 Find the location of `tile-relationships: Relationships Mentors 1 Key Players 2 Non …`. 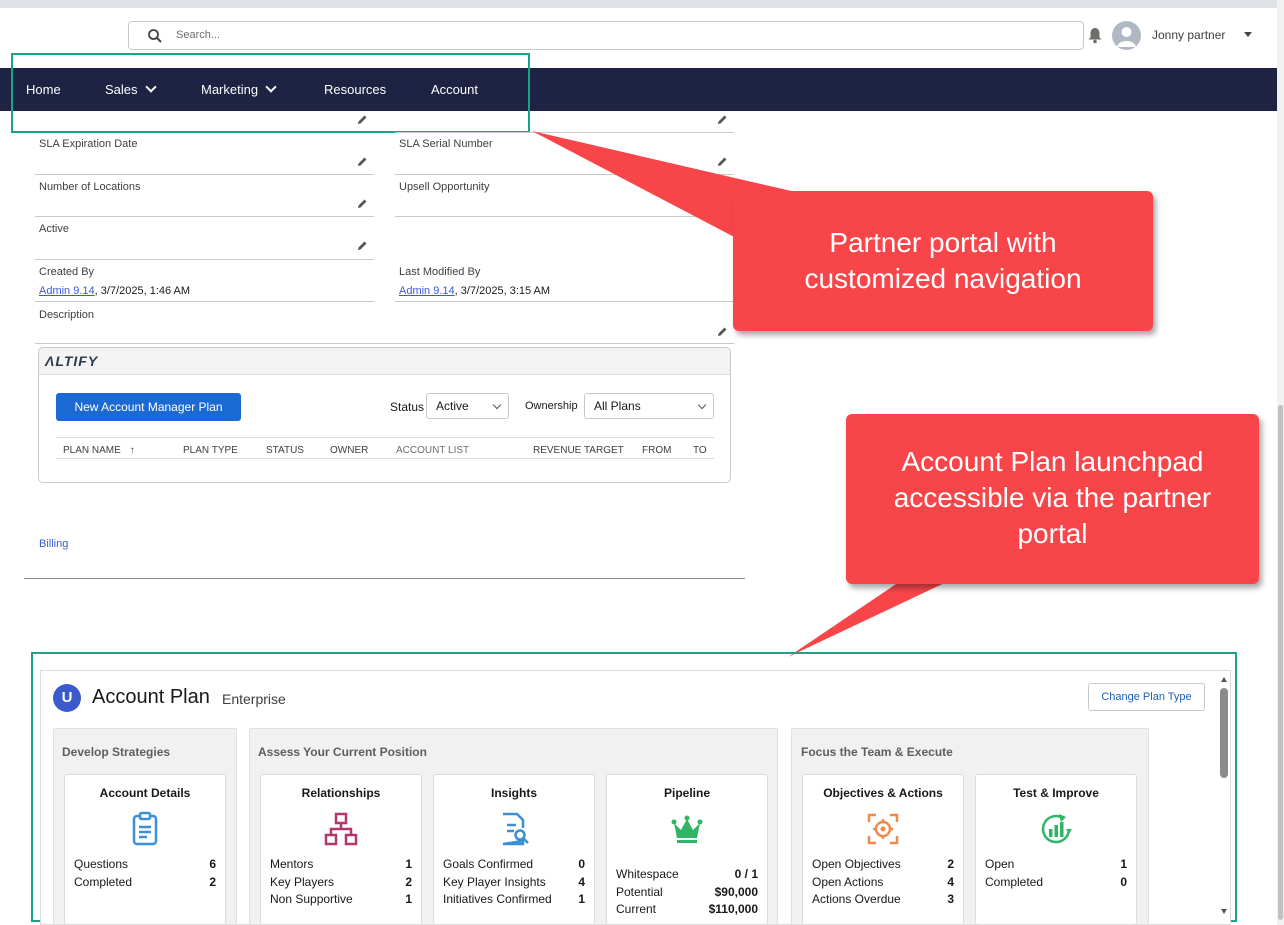

tile-relationships: Relationships Mentors 1 Key Players 2 Non … is located at coordinates (341, 849).